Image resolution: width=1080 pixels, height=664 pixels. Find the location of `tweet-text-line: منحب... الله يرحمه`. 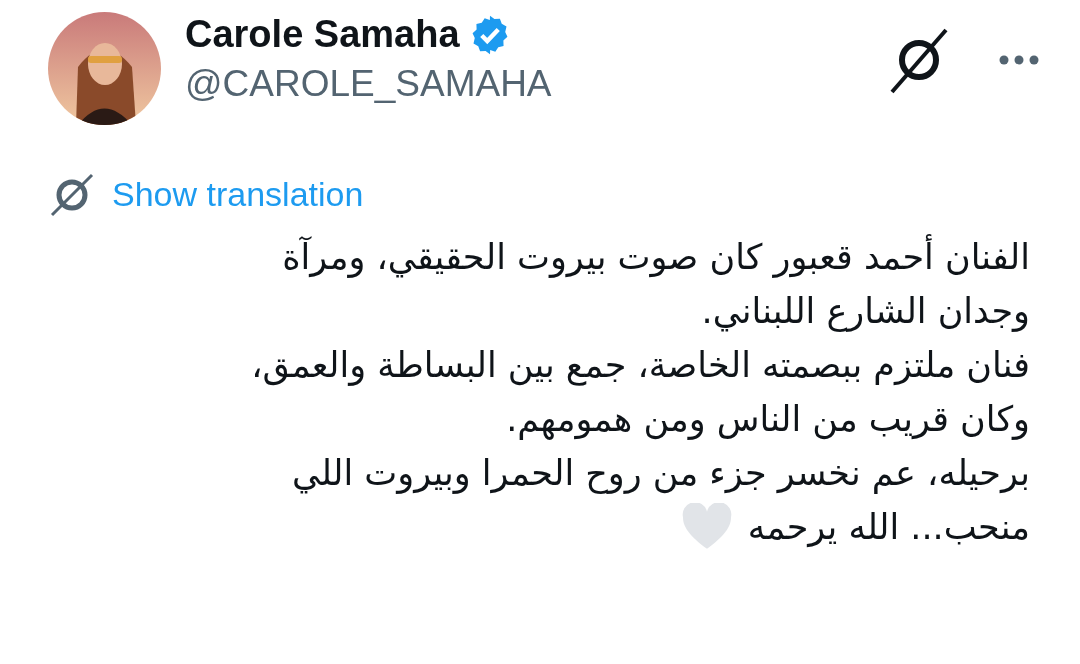

tweet-text-line: منحب... الله يرحمه is located at coordinates (888, 527).